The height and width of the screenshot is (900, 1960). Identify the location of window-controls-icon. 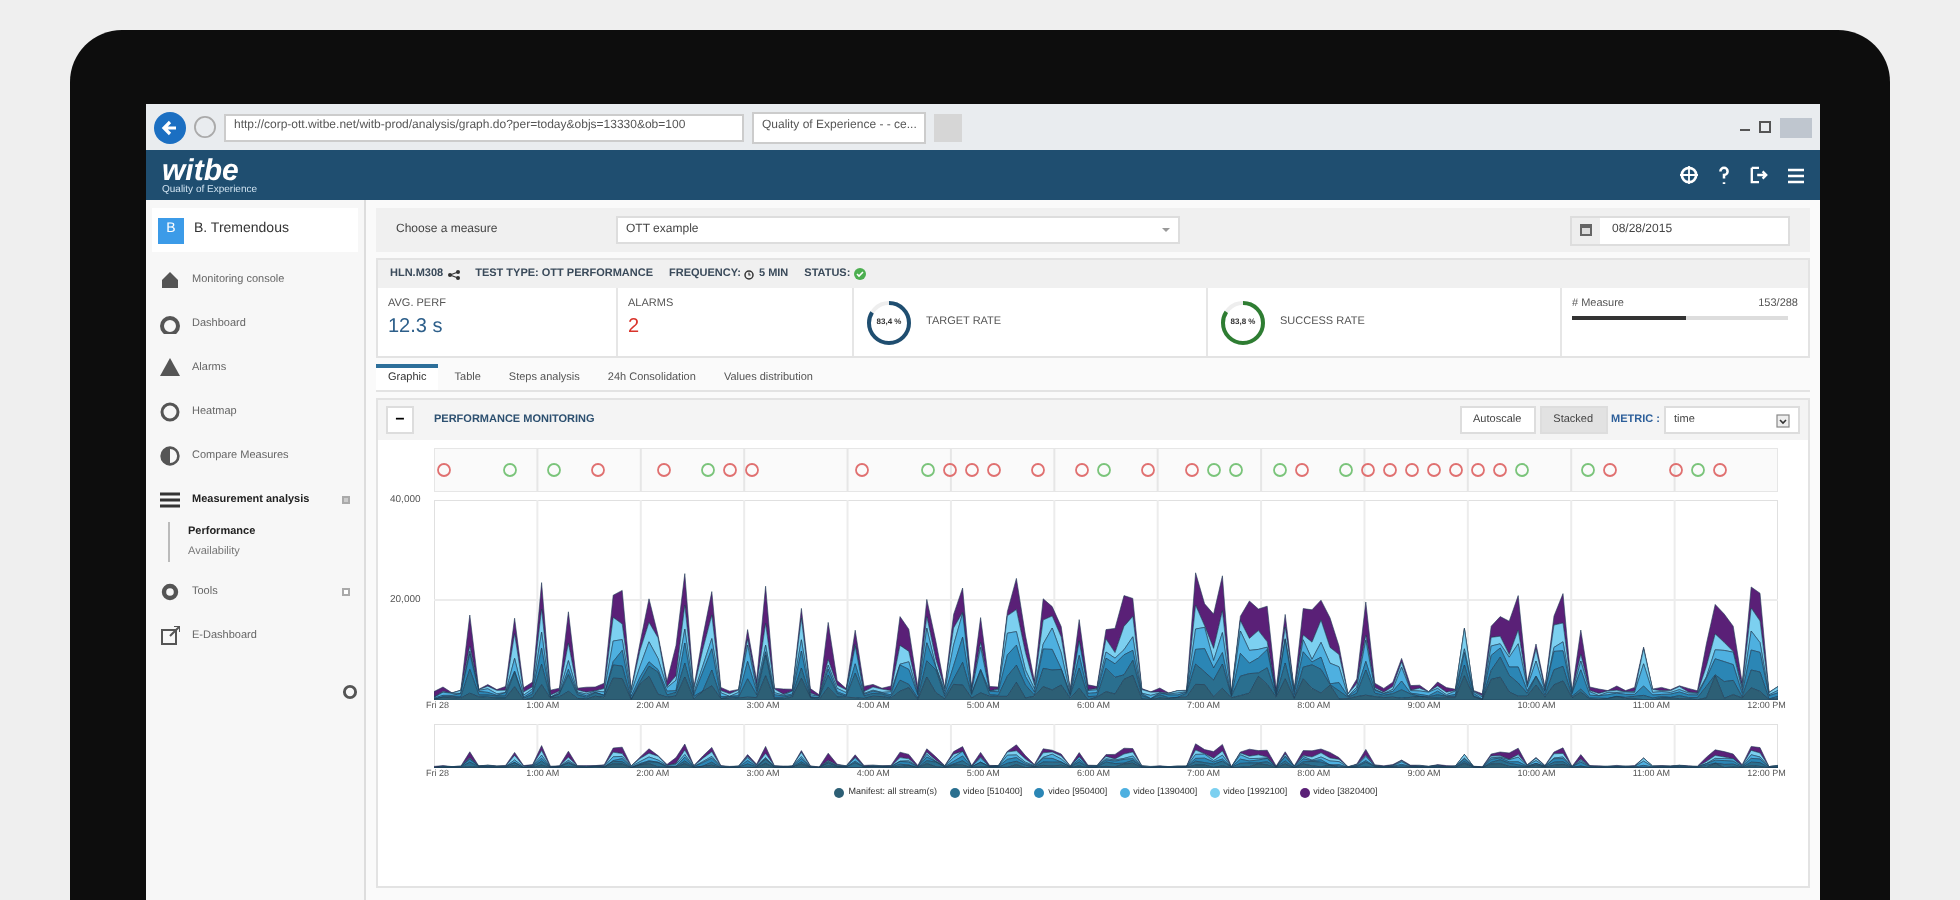
(1774, 127).